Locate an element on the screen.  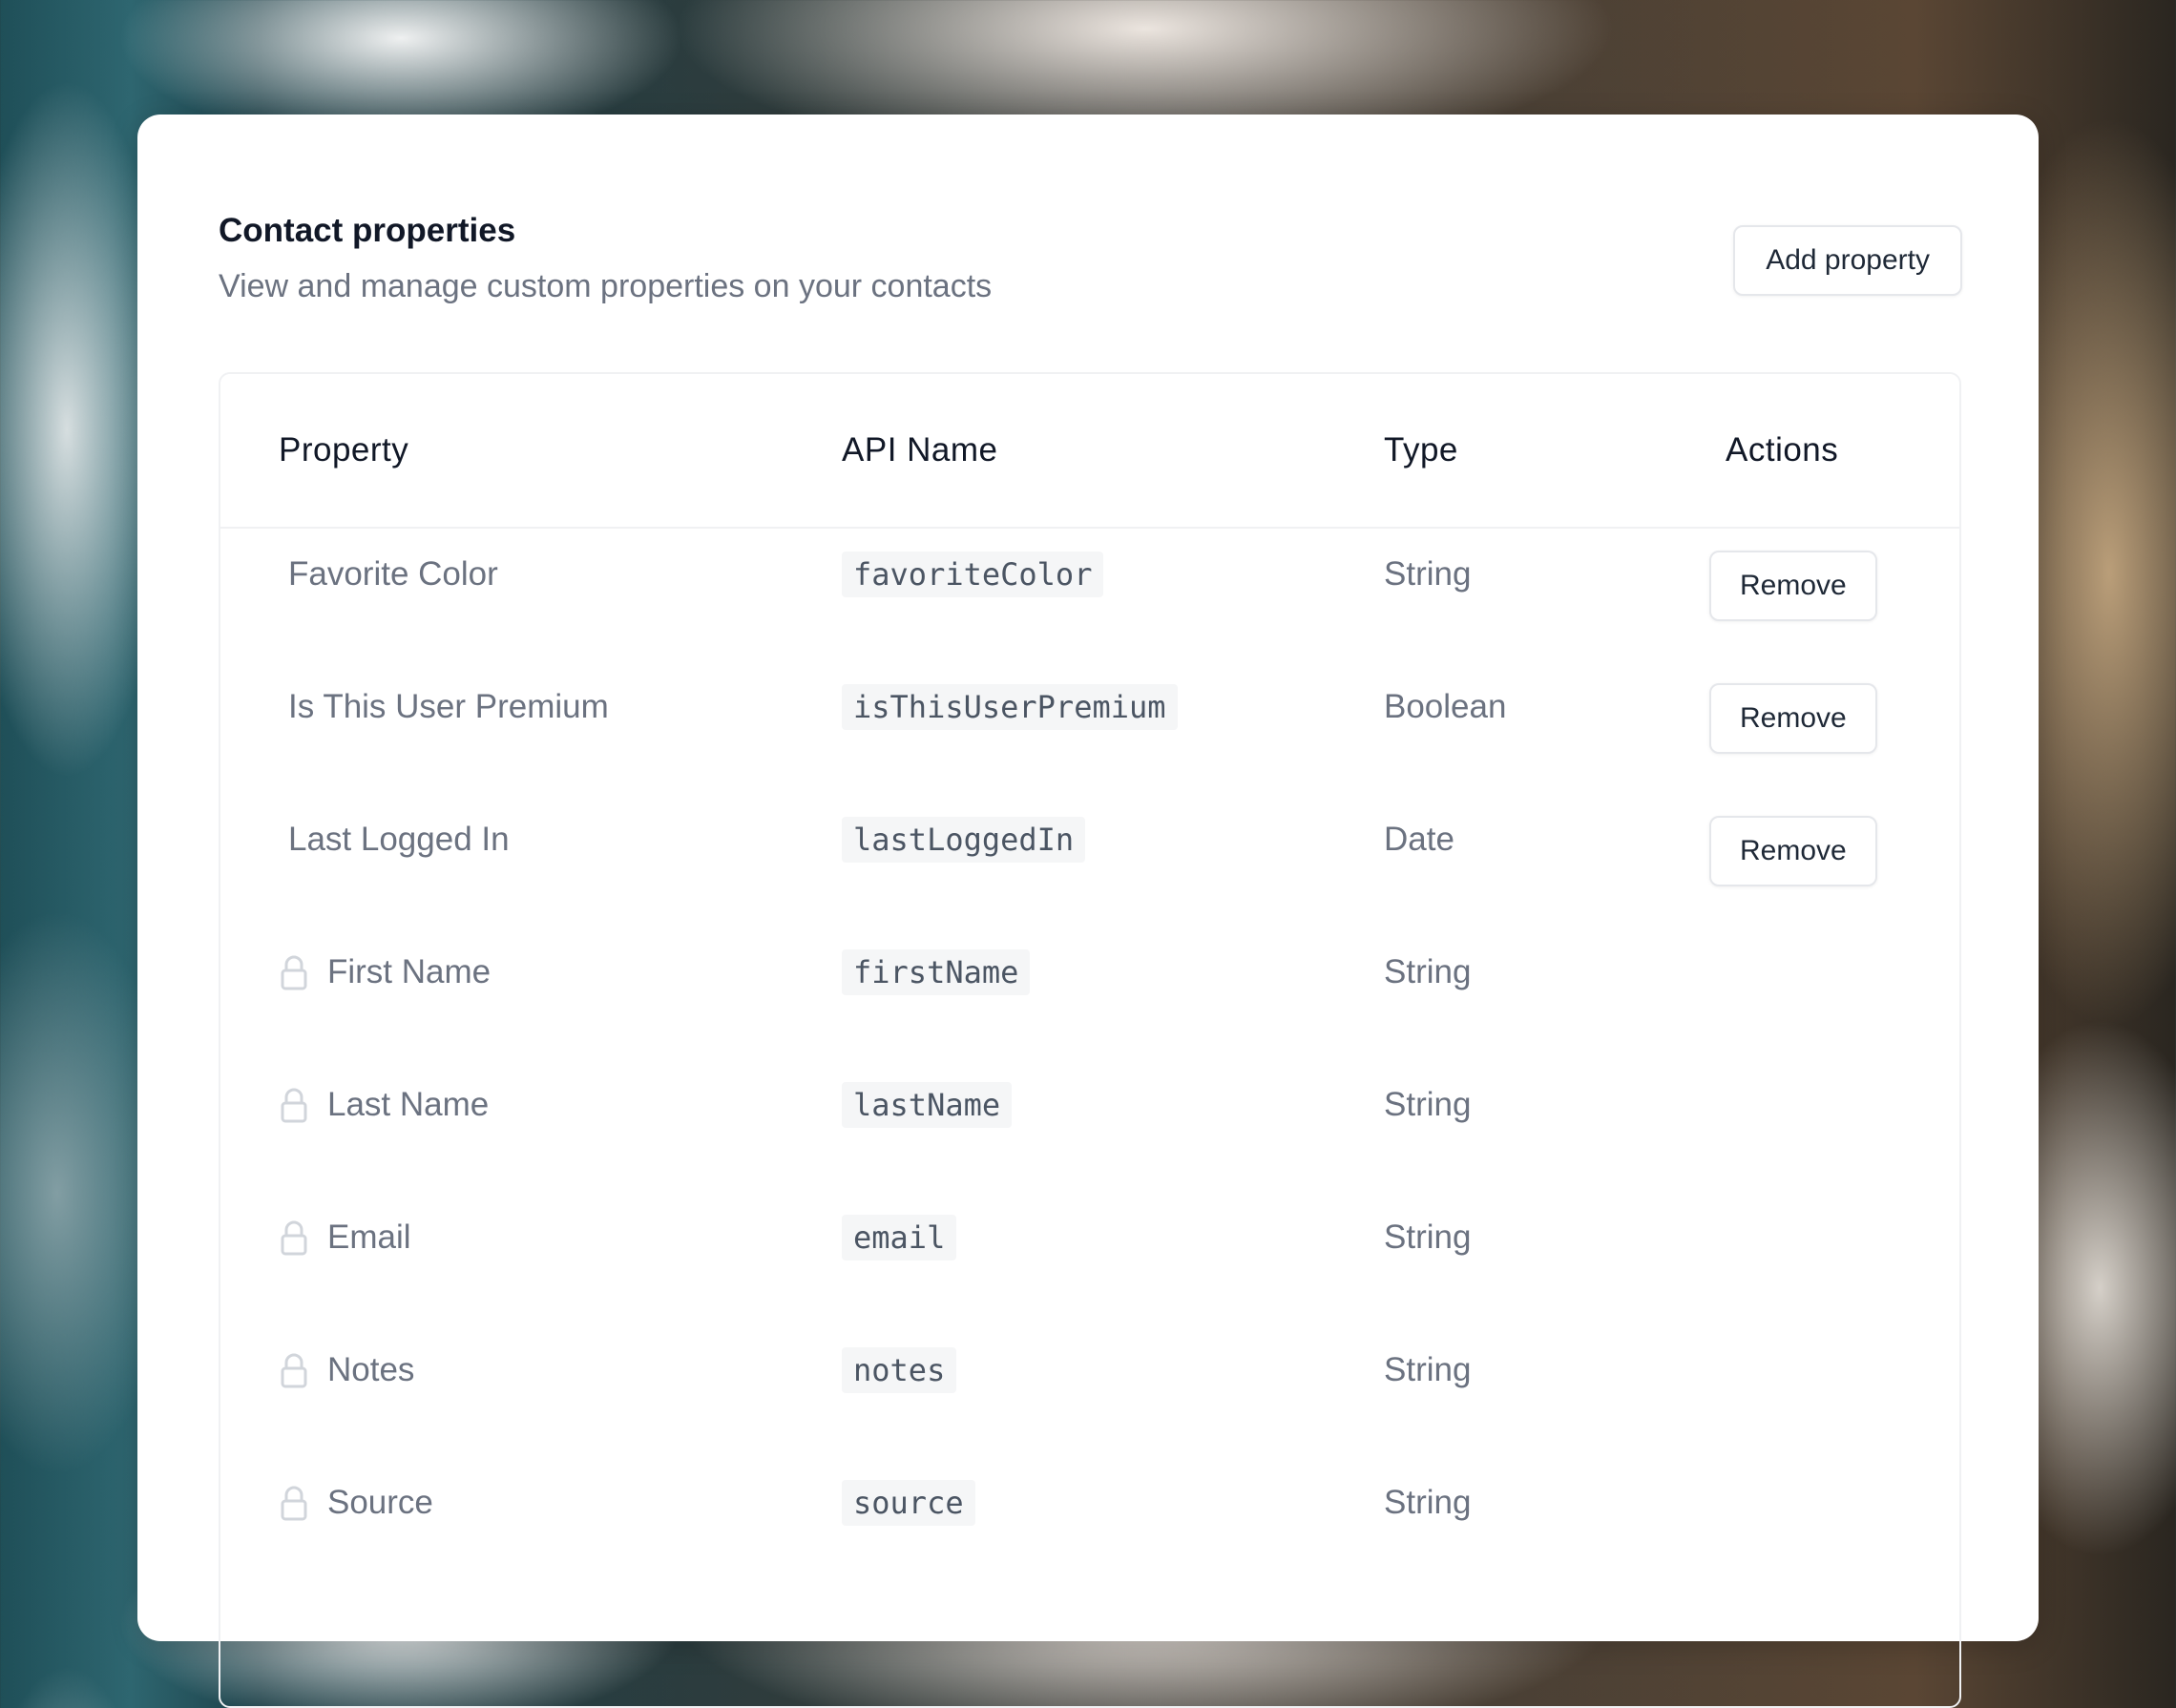
api-name-cell: notes is located at coordinates (900, 1369).